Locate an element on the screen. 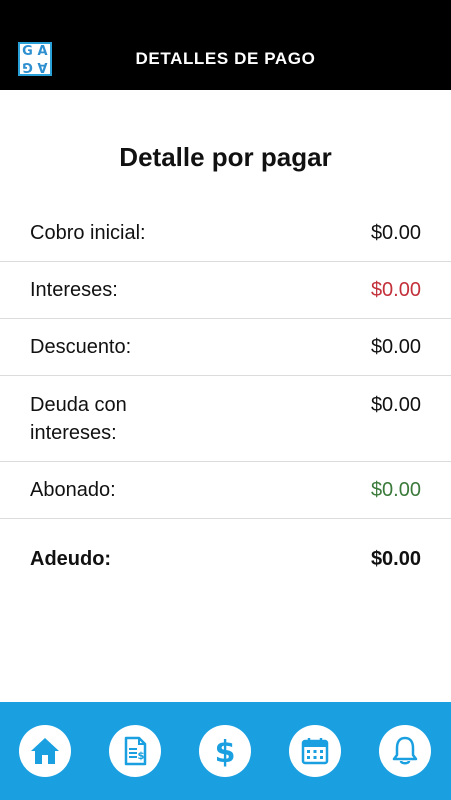  row-descuento: Descuento: $0.00 is located at coordinates (225, 347).